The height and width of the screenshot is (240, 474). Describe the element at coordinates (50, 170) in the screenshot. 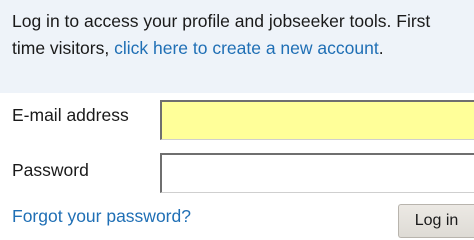

I see `password-label: Password` at that location.